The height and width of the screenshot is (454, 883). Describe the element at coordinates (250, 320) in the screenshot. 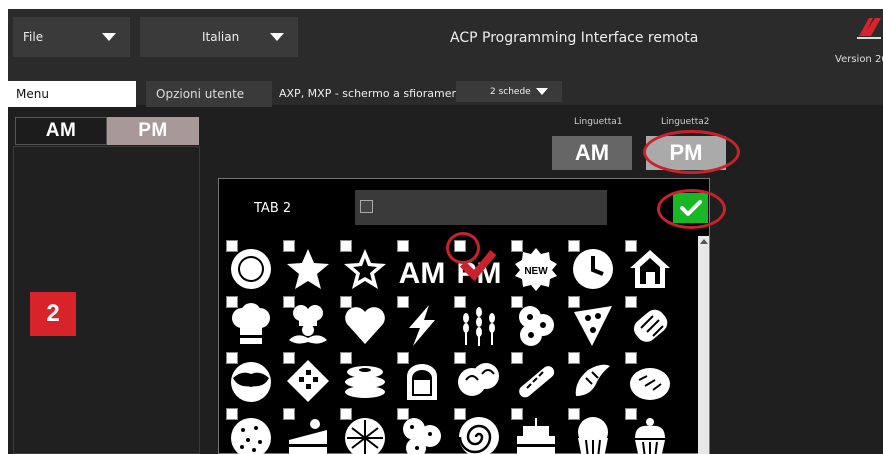

I see `icon-cell-chef-hat` at that location.